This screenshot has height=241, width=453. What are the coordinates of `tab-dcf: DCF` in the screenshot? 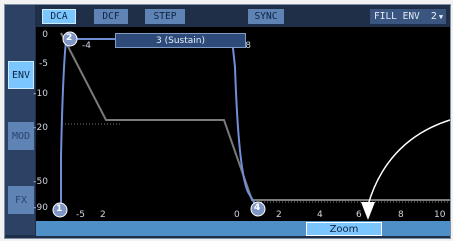 It's located at (111, 16).